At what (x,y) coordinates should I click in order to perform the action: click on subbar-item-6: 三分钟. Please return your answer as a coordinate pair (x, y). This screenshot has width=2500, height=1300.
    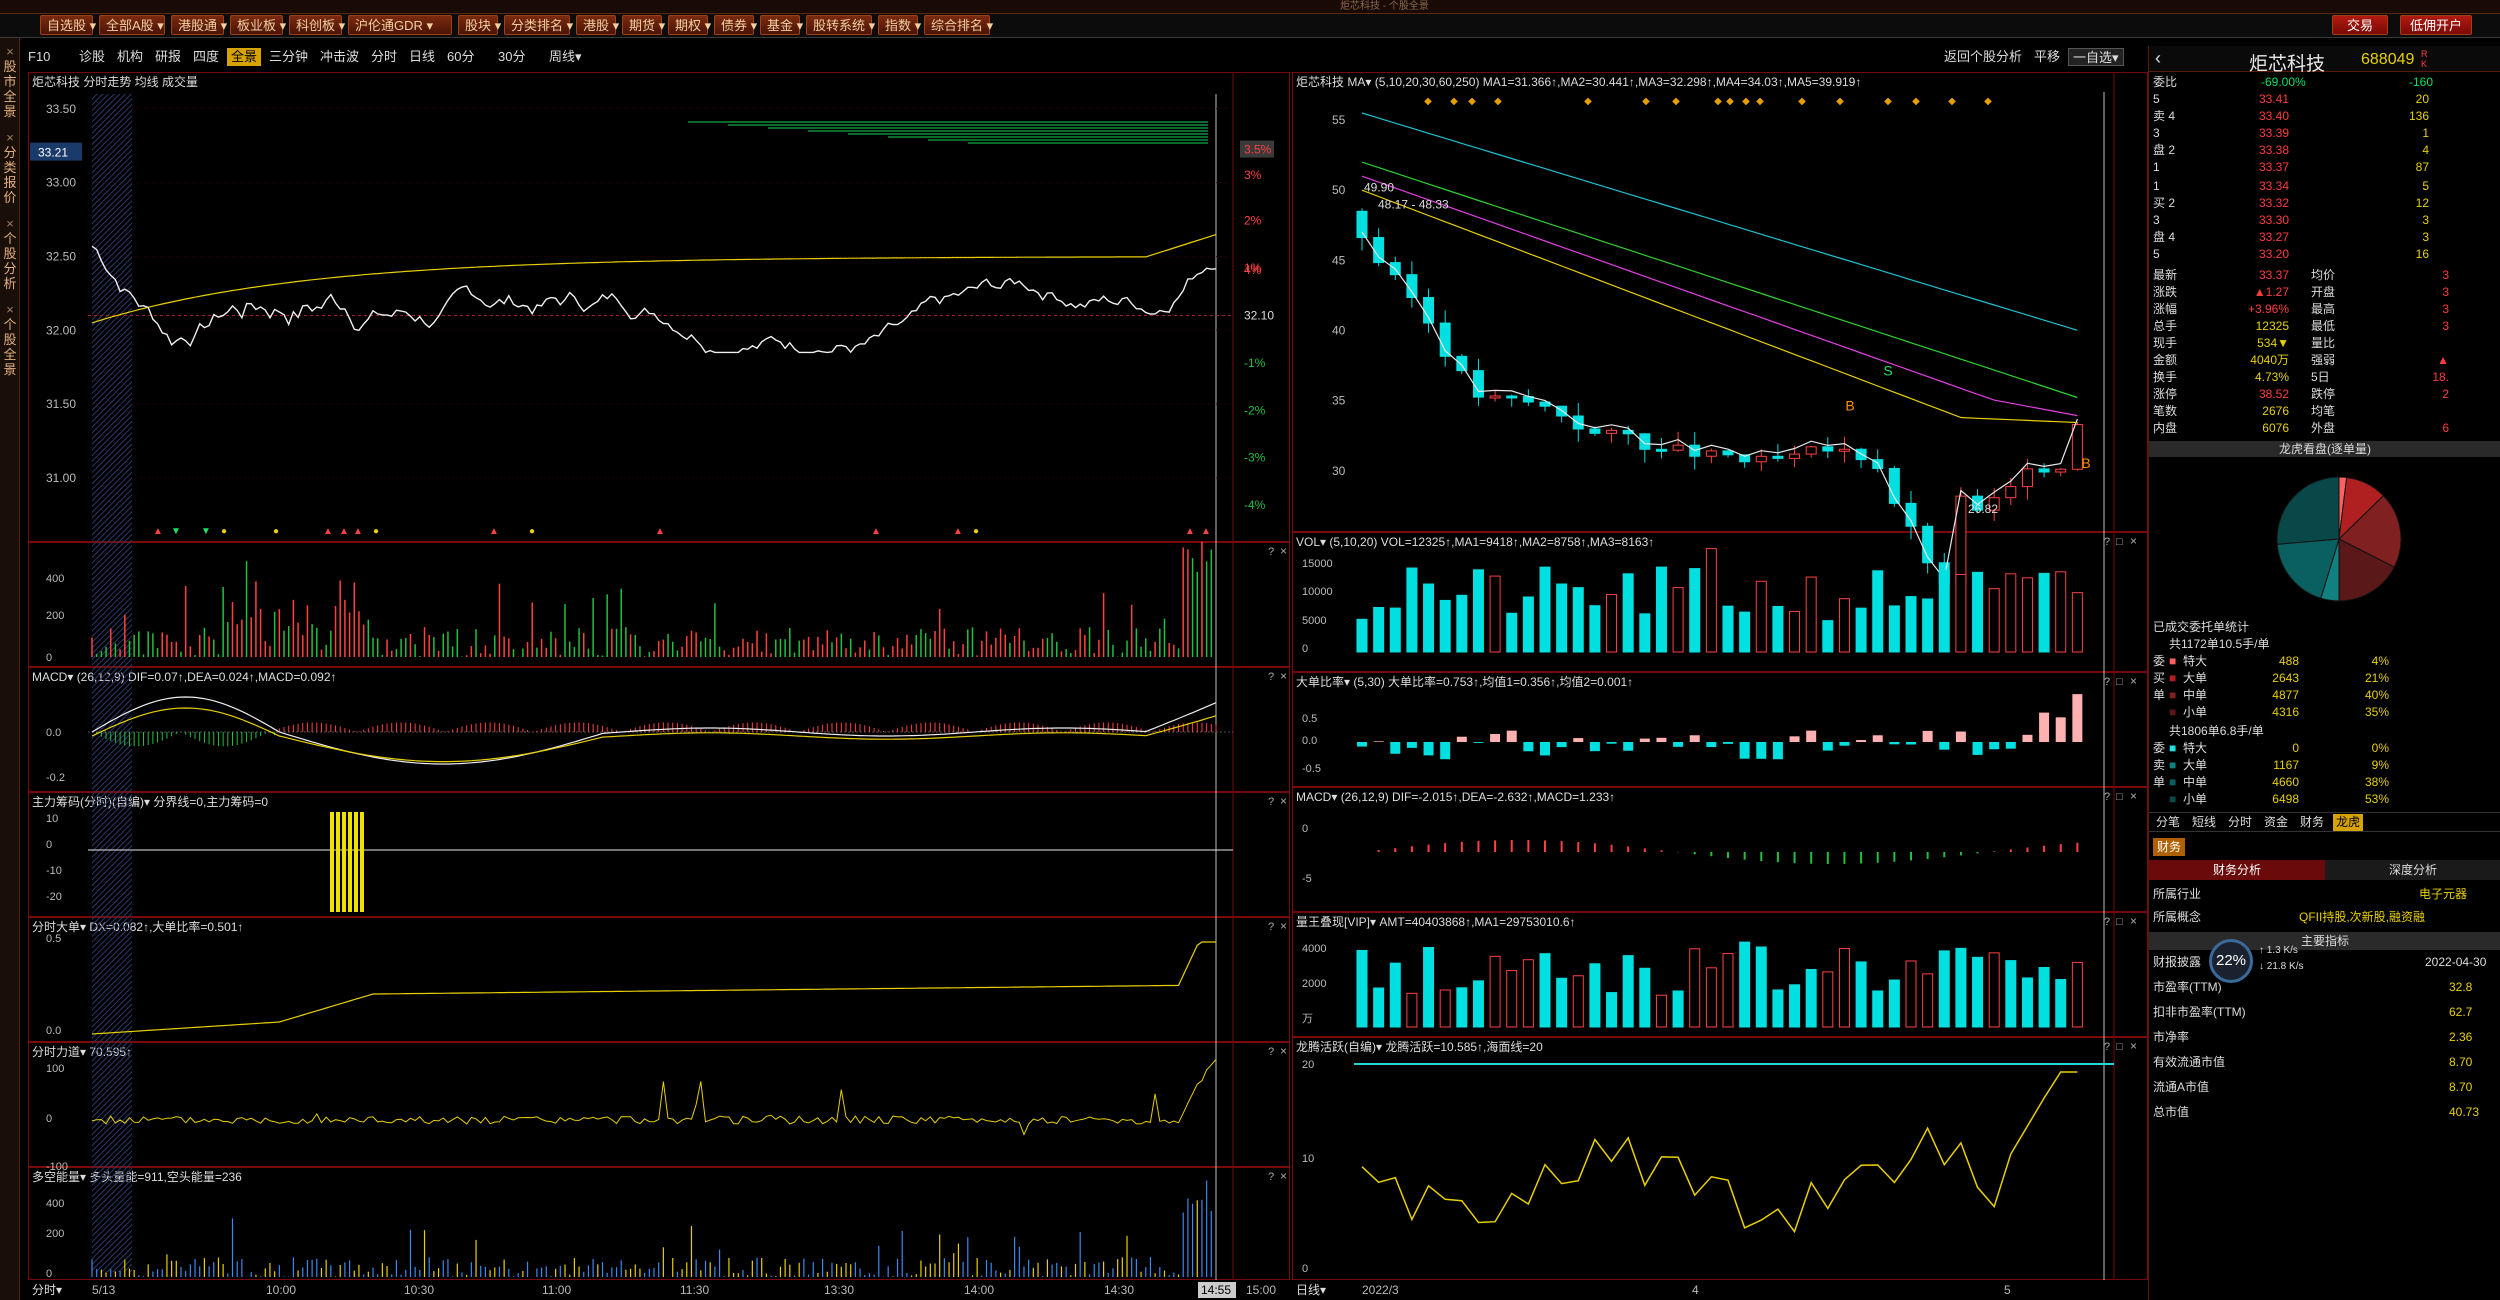
    Looking at the image, I should click on (288, 57).